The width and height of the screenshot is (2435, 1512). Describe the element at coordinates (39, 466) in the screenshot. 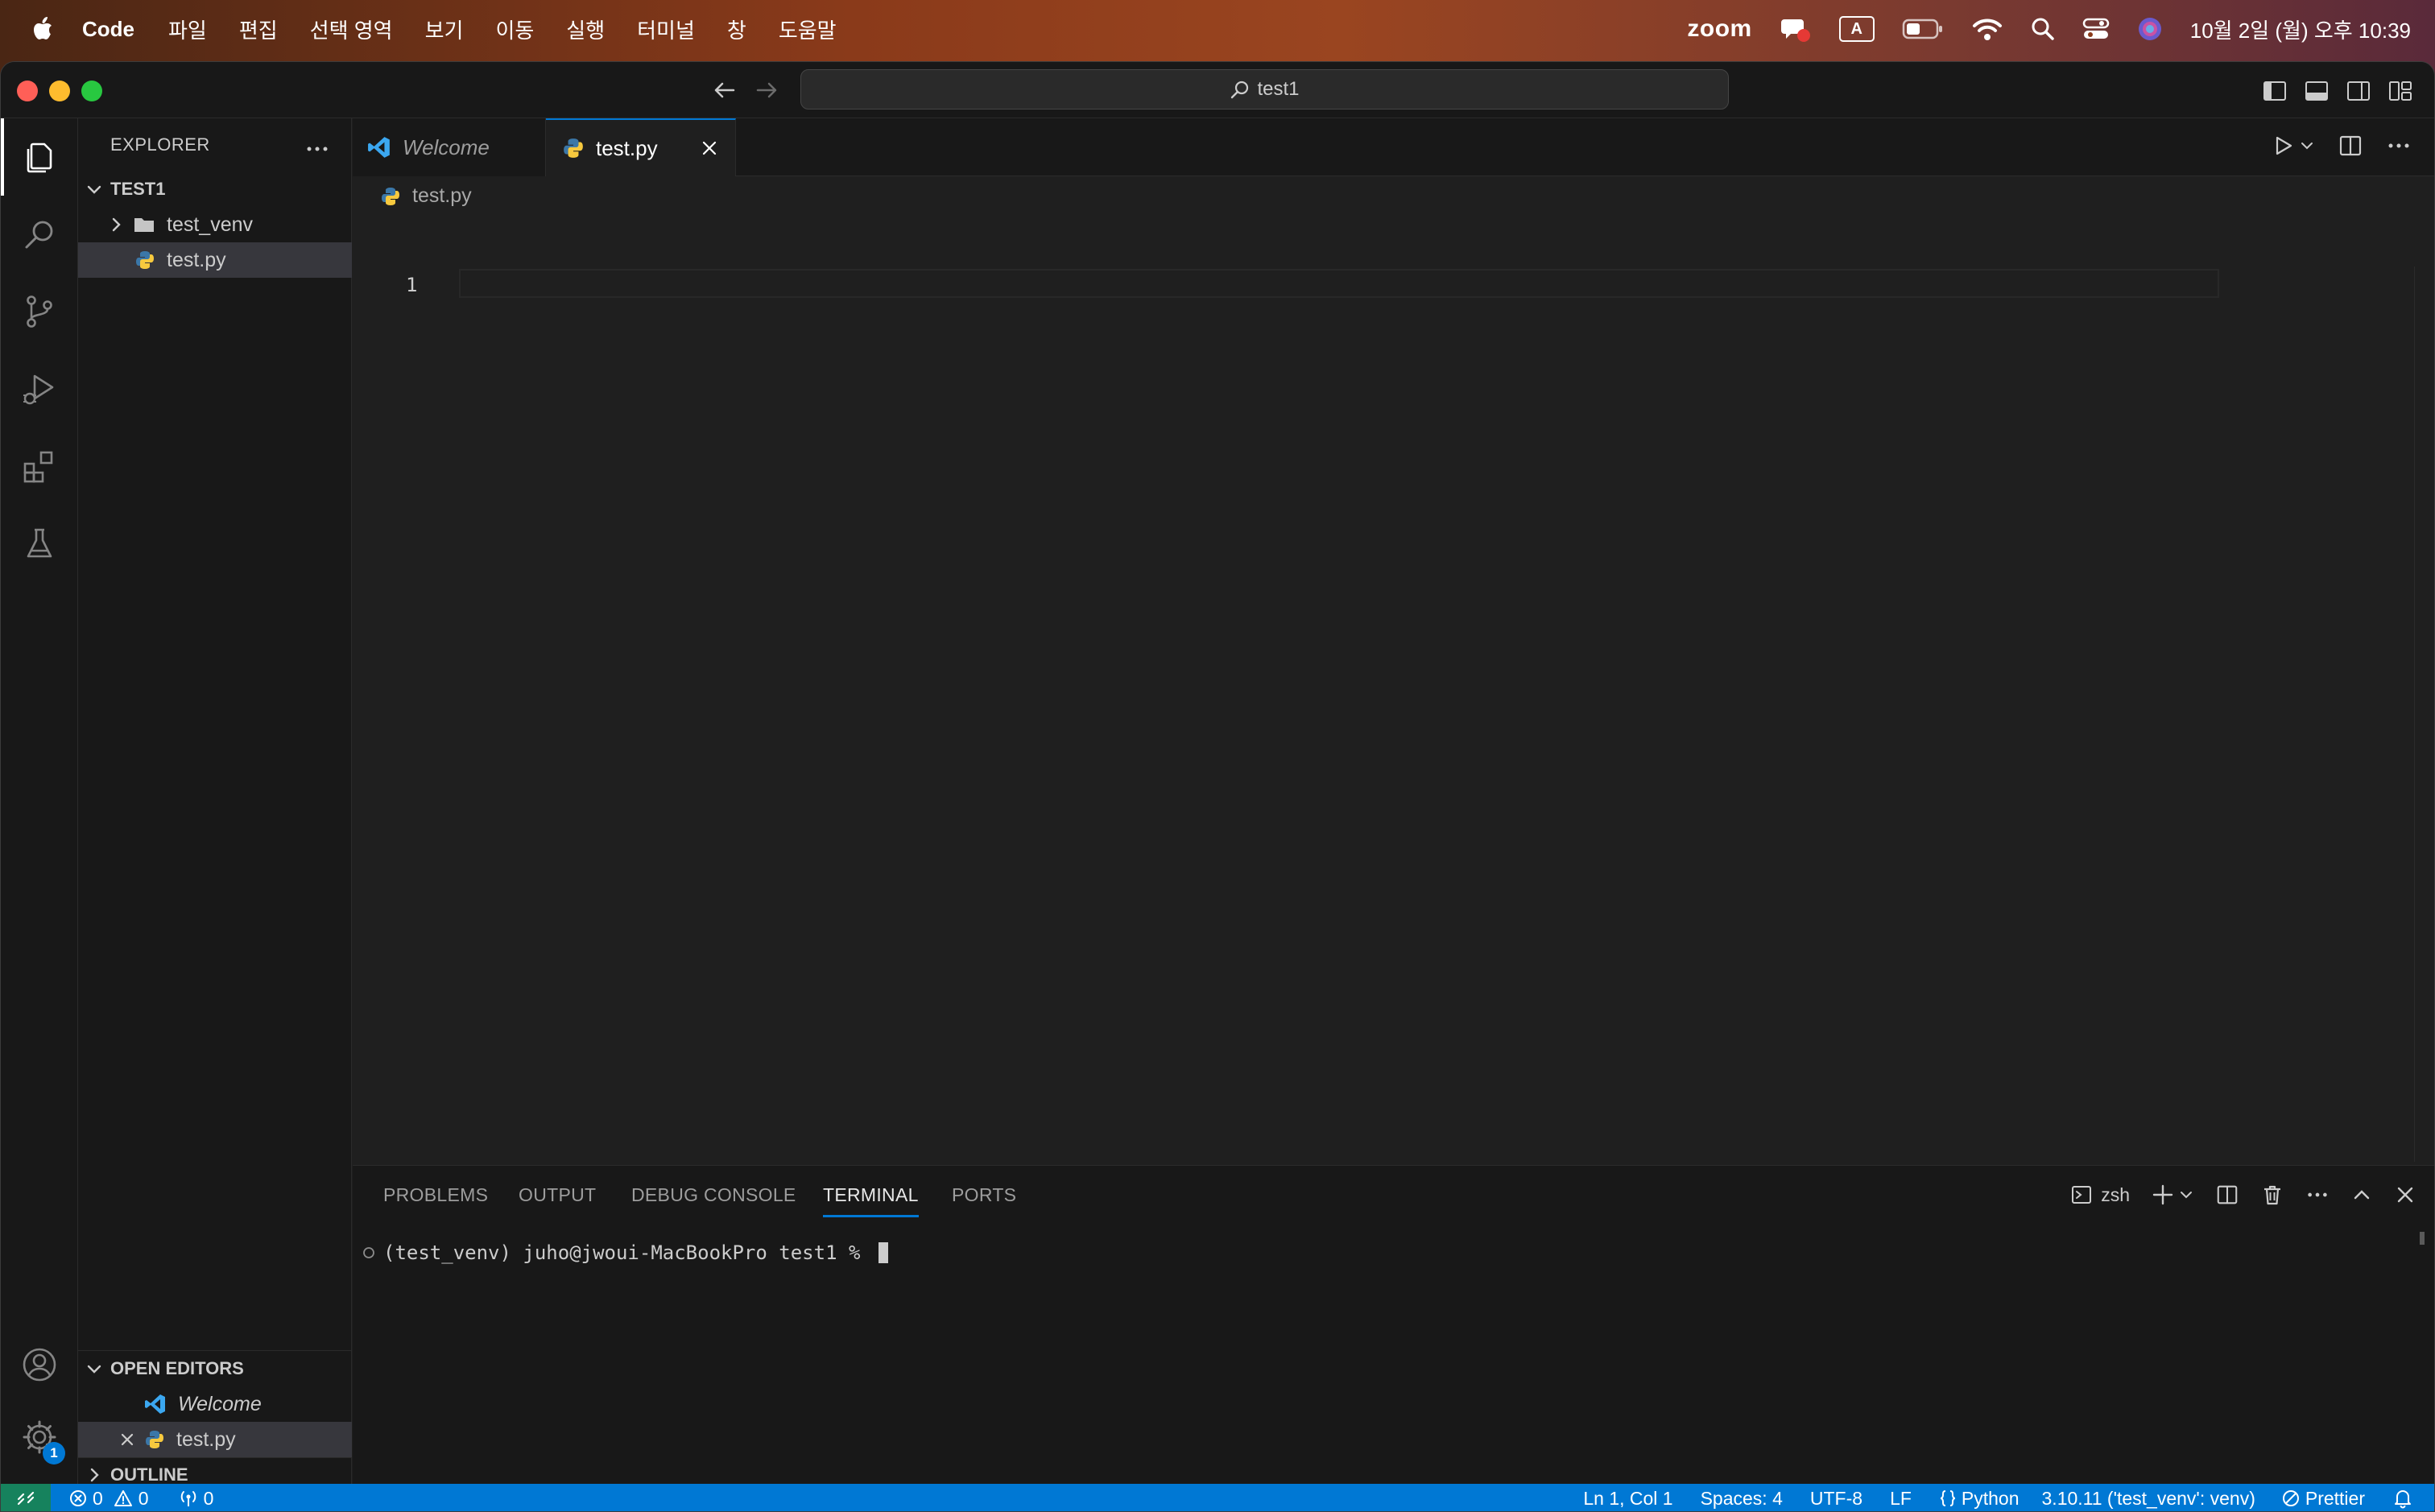

I see `activity-extensions` at that location.